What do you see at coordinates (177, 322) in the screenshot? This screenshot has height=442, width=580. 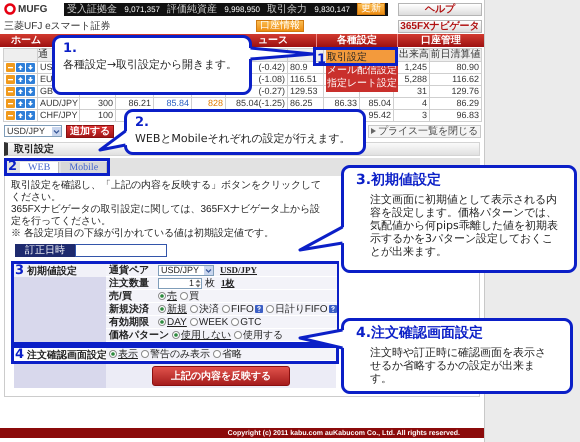 I see `option-label: DAY` at bounding box center [177, 322].